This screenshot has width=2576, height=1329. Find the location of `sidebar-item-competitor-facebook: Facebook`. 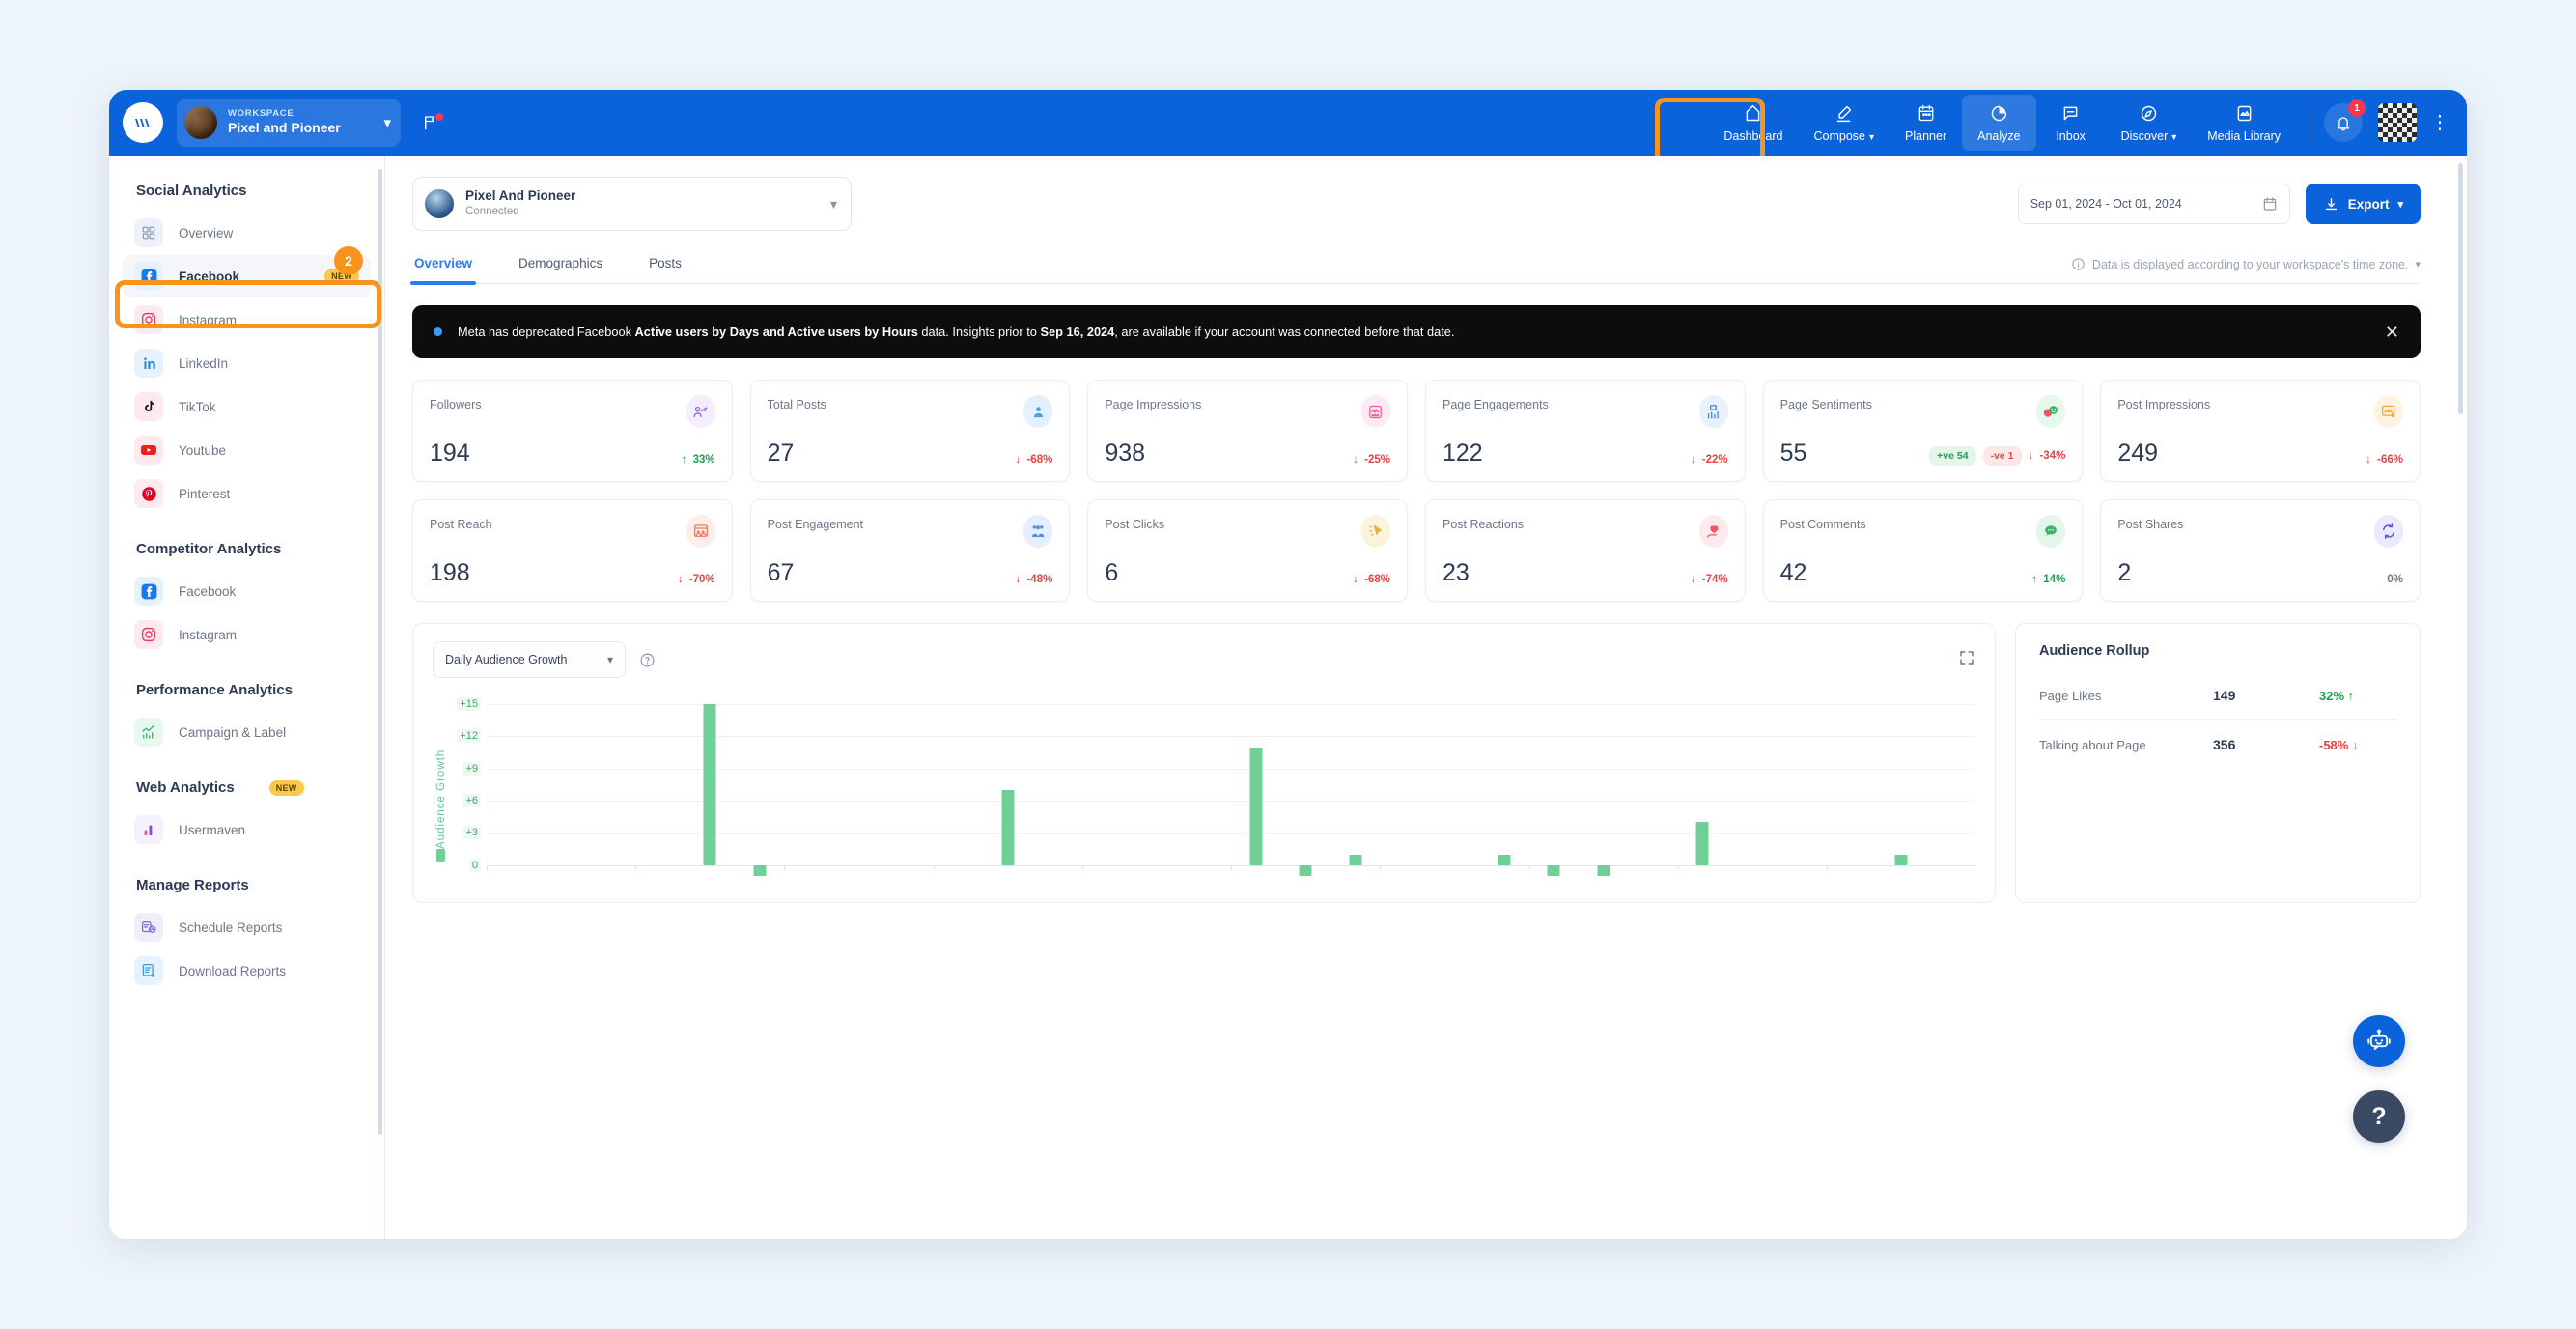

sidebar-item-competitor-facebook: Facebook is located at coordinates (247, 591).